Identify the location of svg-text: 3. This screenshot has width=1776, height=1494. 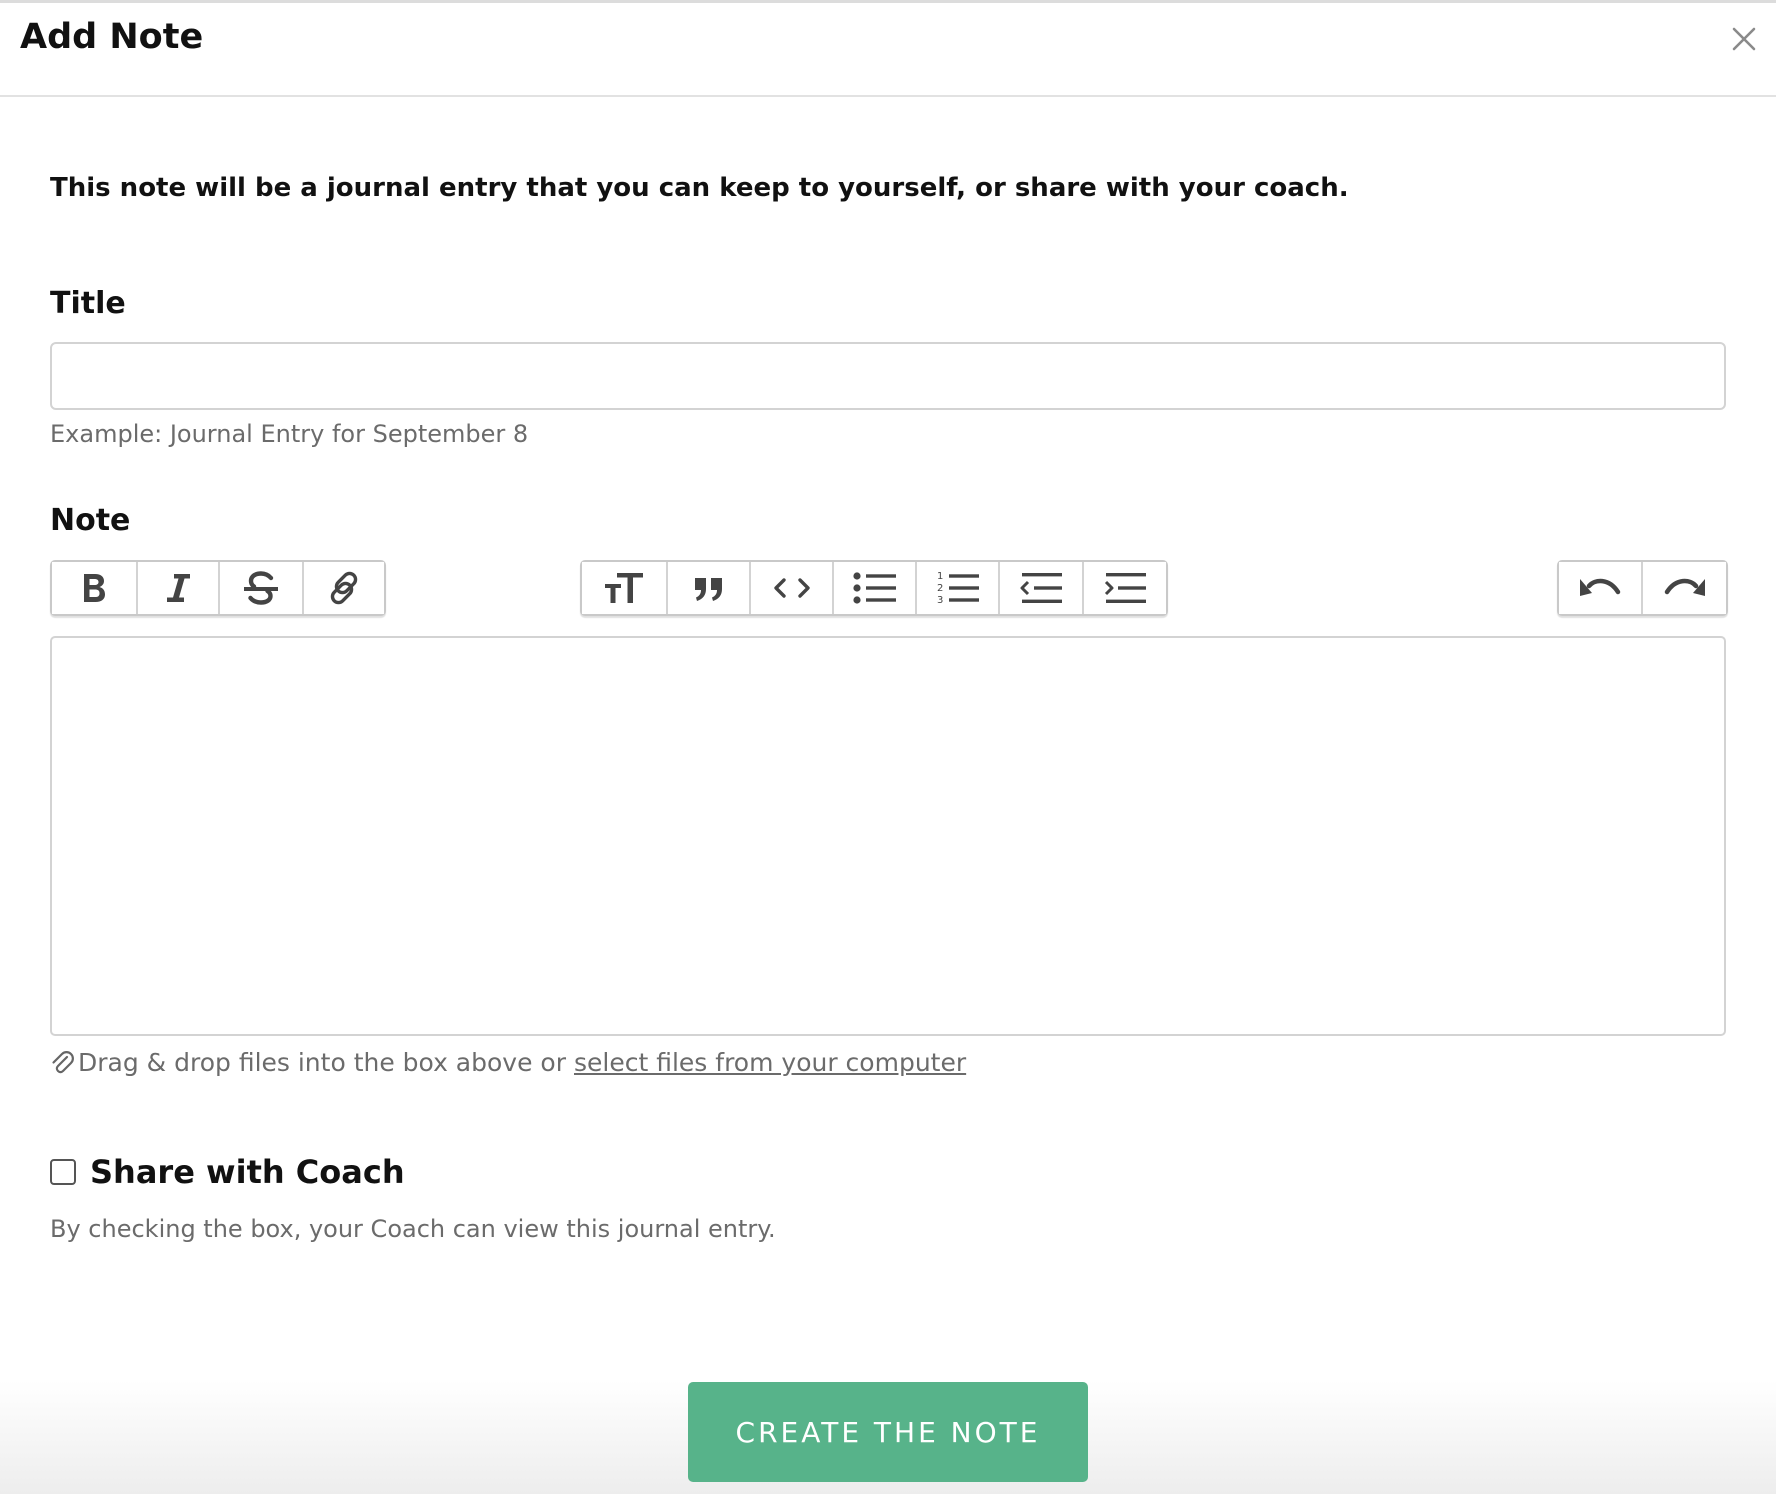
(940, 600).